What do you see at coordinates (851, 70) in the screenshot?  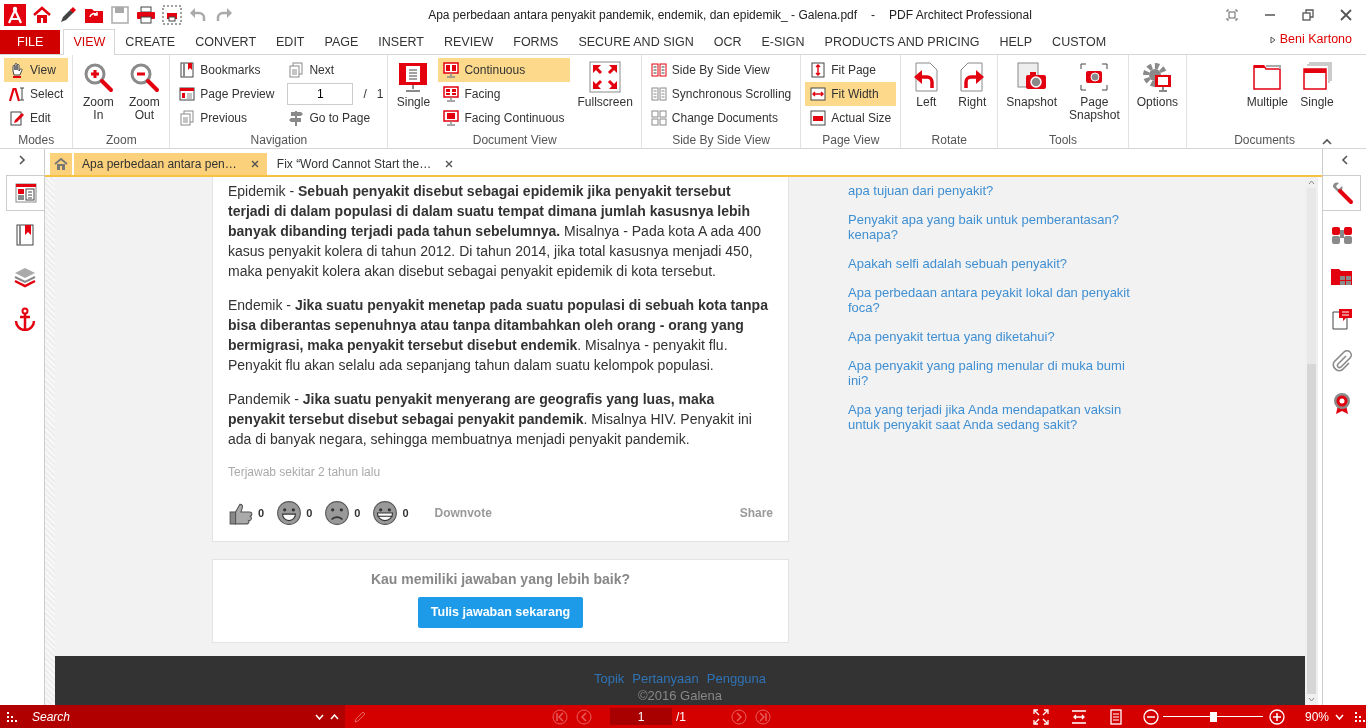 I see `ribbon-button: Fit Page` at bounding box center [851, 70].